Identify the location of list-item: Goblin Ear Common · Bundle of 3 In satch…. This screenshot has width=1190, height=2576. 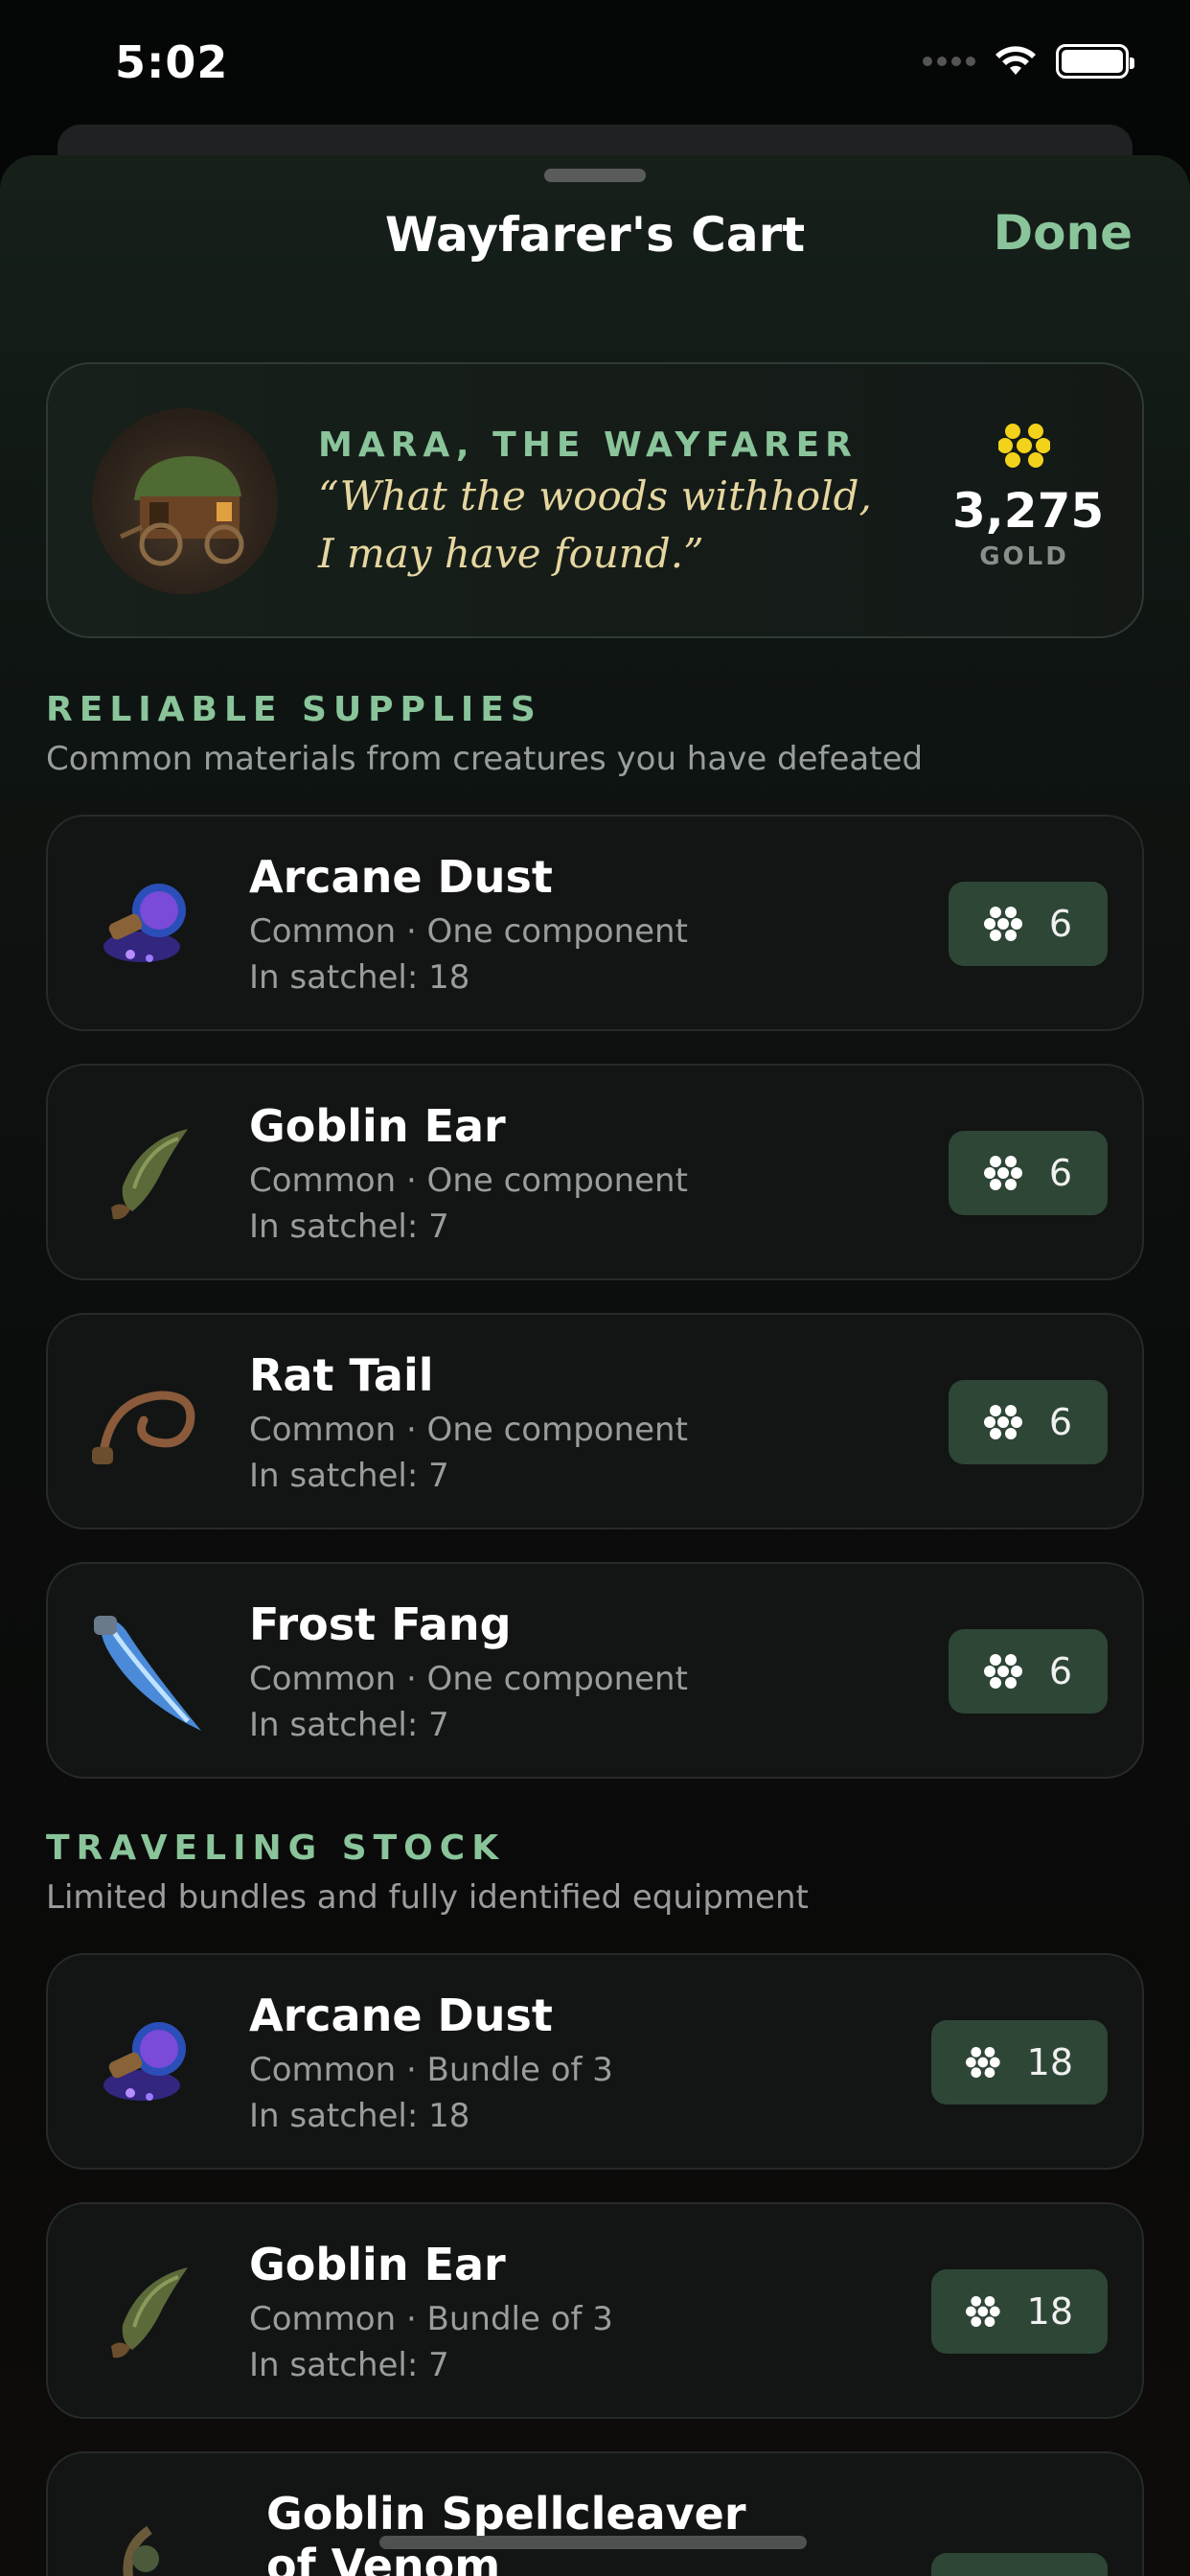
(595, 2310).